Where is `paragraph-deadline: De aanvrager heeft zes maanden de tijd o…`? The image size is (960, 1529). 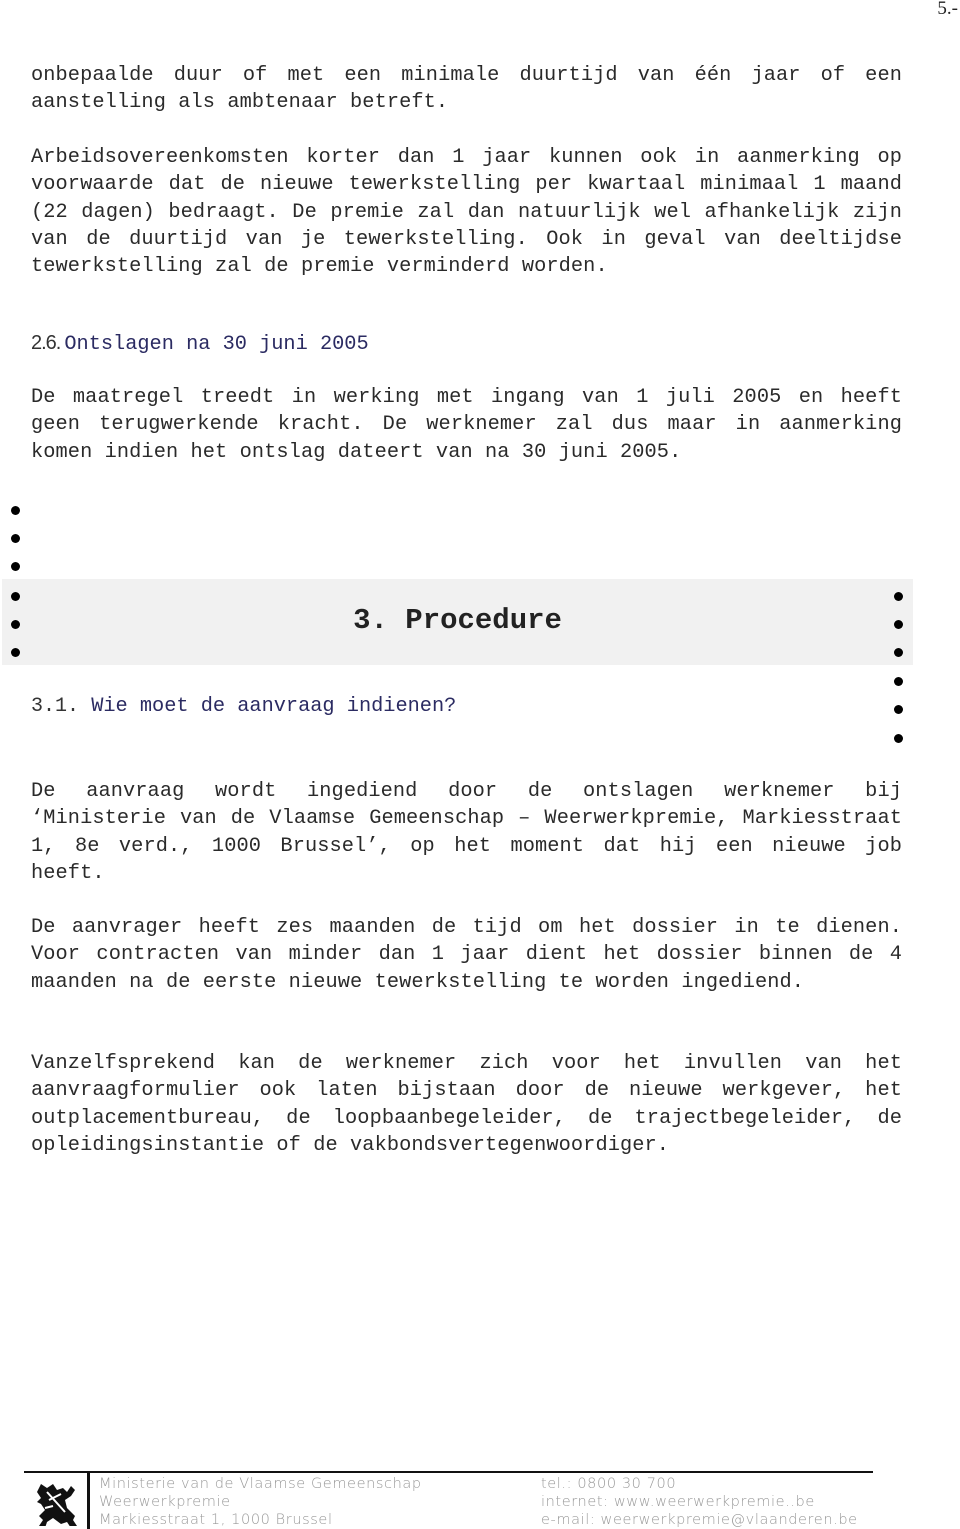
paragraph-deadline: De aanvrager heeft zes maanden de tijd o… is located at coordinates (466, 955).